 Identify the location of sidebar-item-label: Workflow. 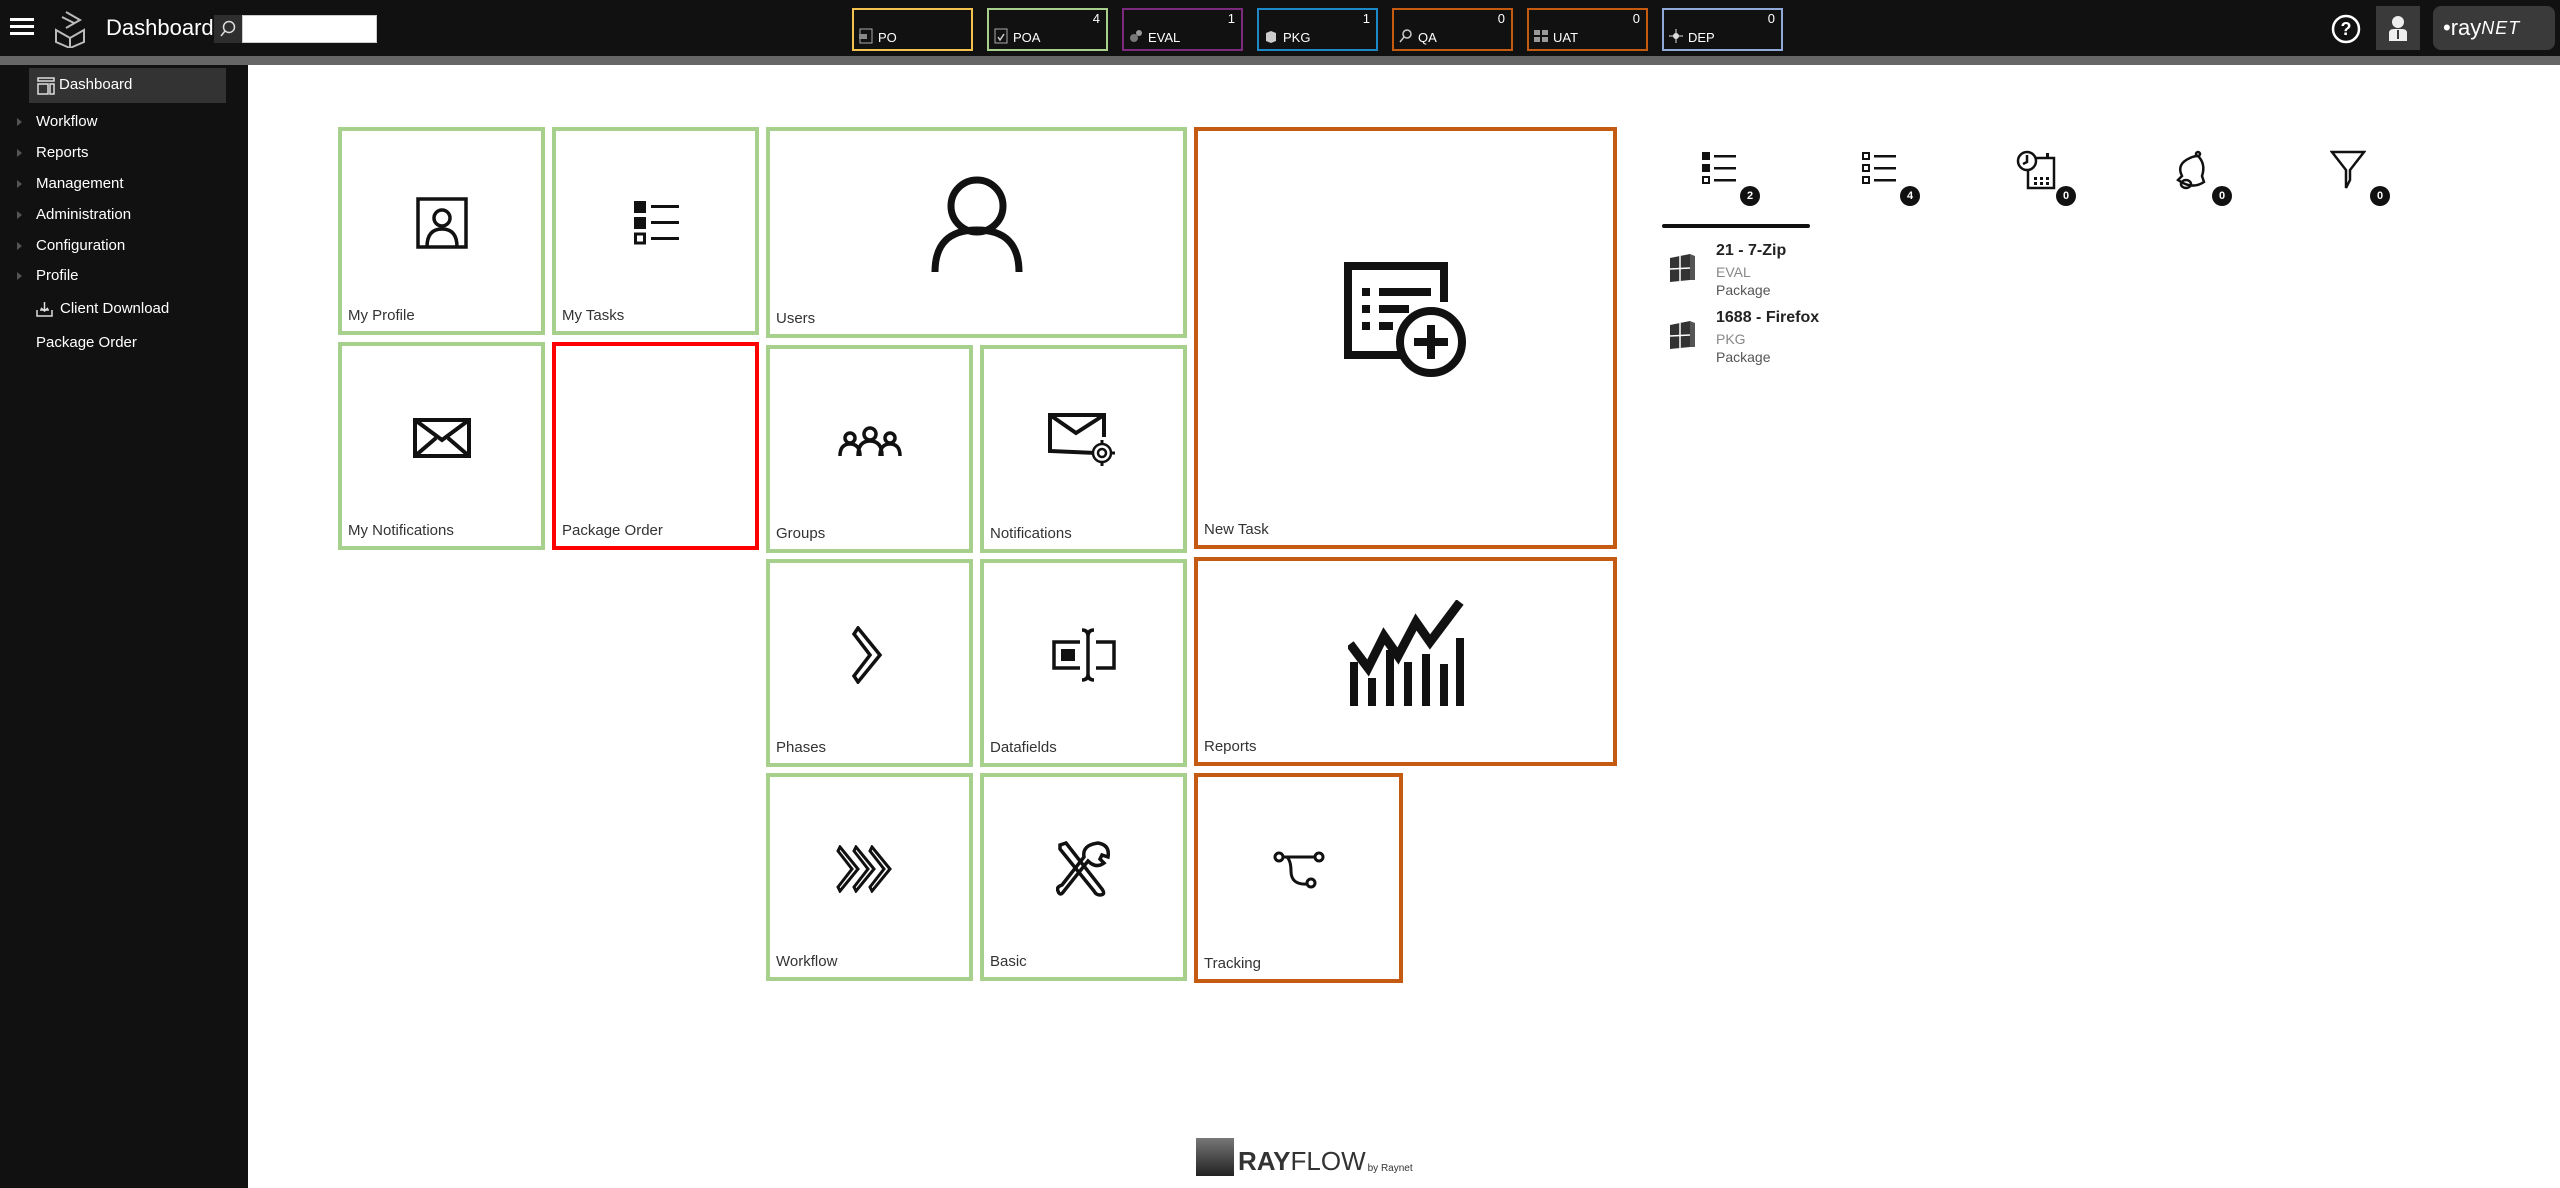
(67, 121).